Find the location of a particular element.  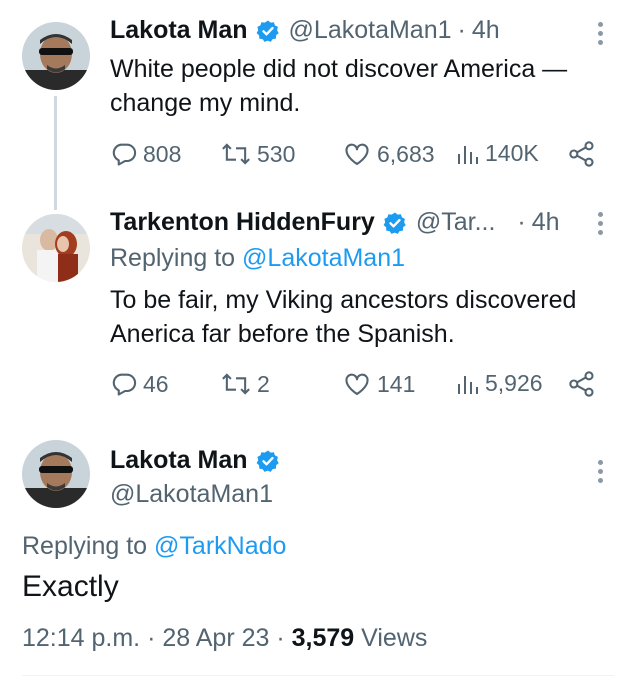

like-button: 141 is located at coordinates (378, 384).